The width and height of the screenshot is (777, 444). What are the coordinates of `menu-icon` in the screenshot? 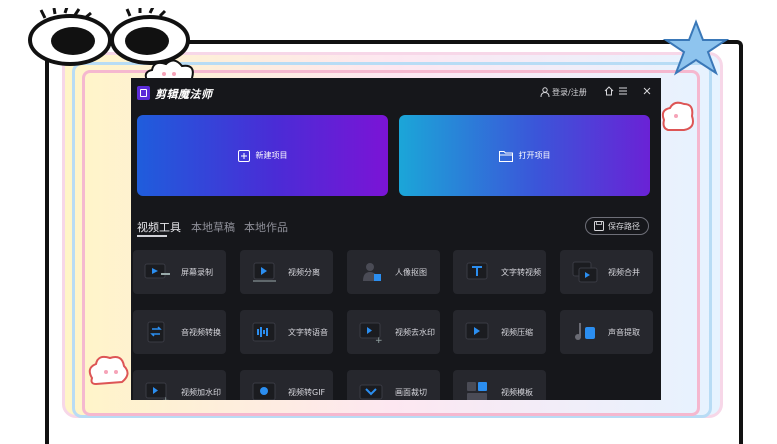 It's located at (623, 92).